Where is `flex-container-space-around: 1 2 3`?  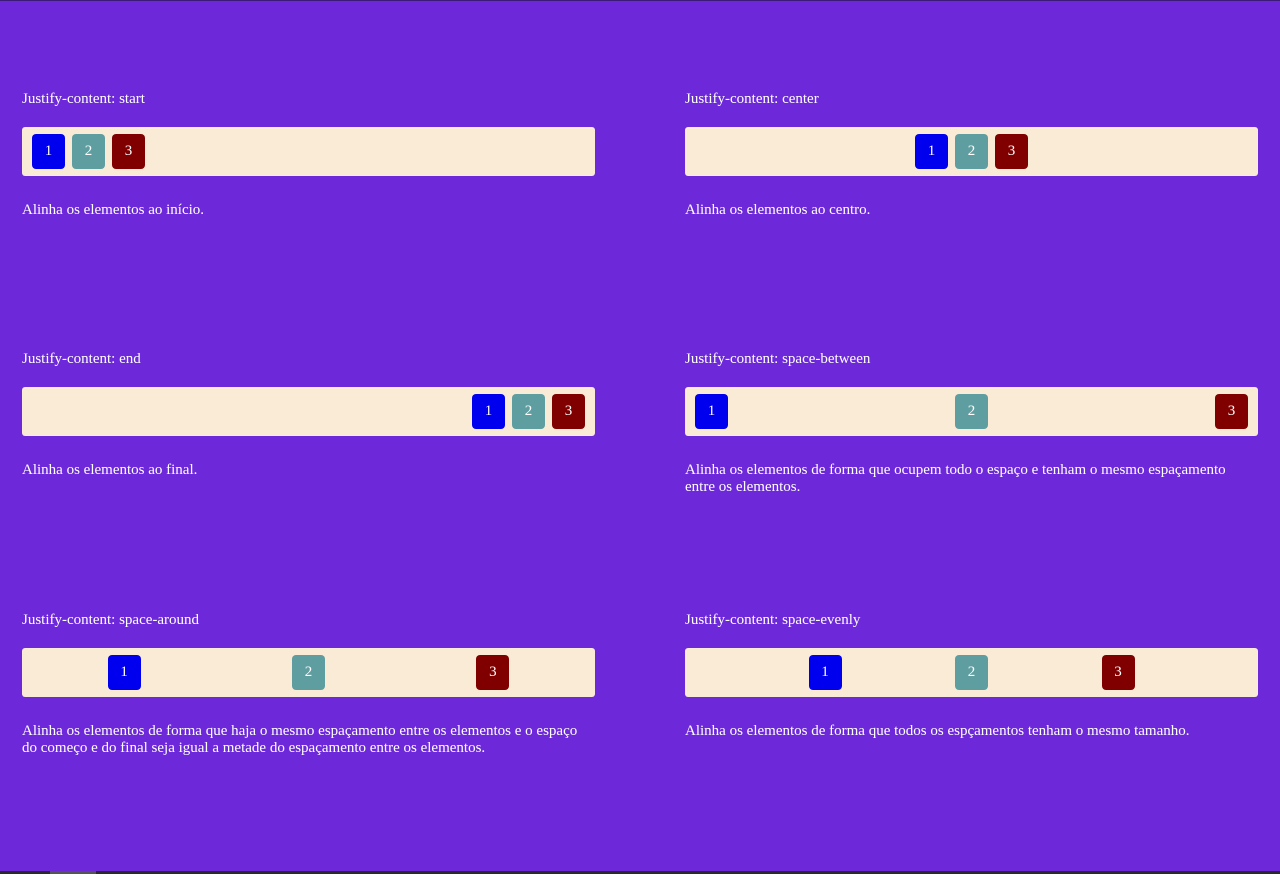
flex-container-space-around: 1 2 3 is located at coordinates (308, 672).